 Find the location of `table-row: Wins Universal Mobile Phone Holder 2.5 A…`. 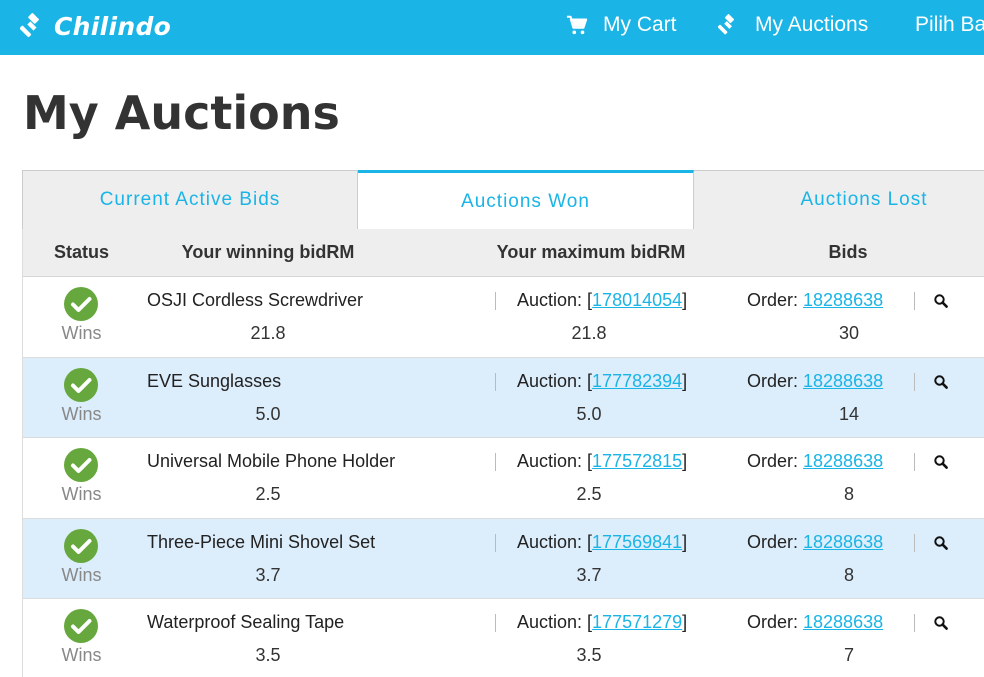

table-row: Wins Universal Mobile Phone Holder 2.5 A… is located at coordinates (503, 478).